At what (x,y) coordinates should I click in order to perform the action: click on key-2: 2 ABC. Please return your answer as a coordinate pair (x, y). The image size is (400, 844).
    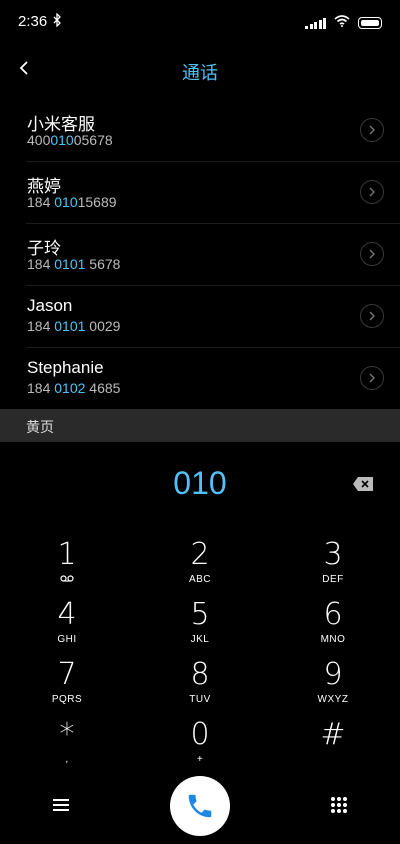
    Looking at the image, I should click on (200, 566).